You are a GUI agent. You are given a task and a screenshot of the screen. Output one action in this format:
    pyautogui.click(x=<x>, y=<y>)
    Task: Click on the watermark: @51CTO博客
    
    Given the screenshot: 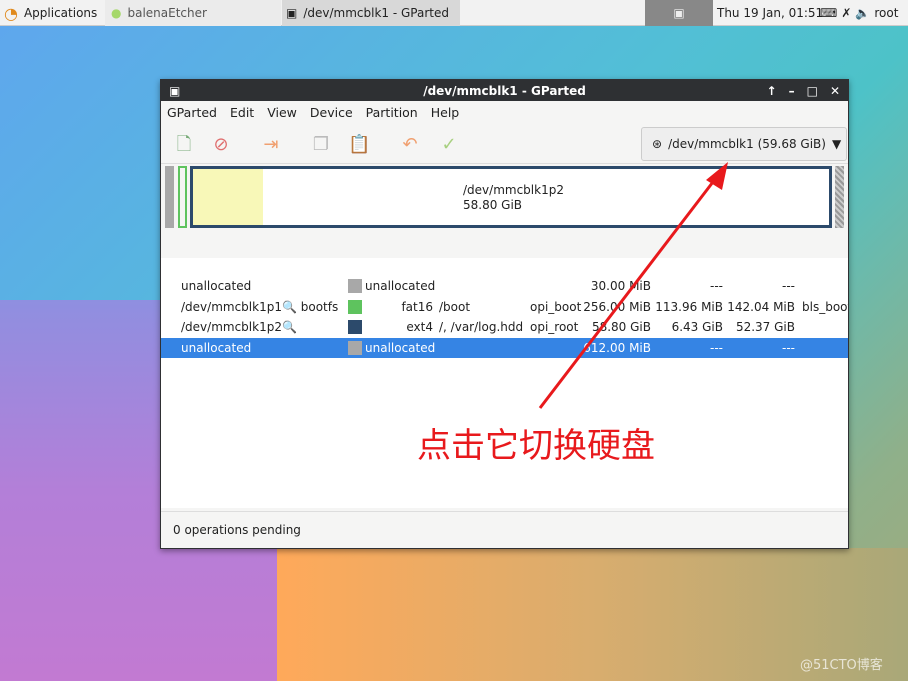 What is the action you would take?
    pyautogui.click(x=841, y=665)
    